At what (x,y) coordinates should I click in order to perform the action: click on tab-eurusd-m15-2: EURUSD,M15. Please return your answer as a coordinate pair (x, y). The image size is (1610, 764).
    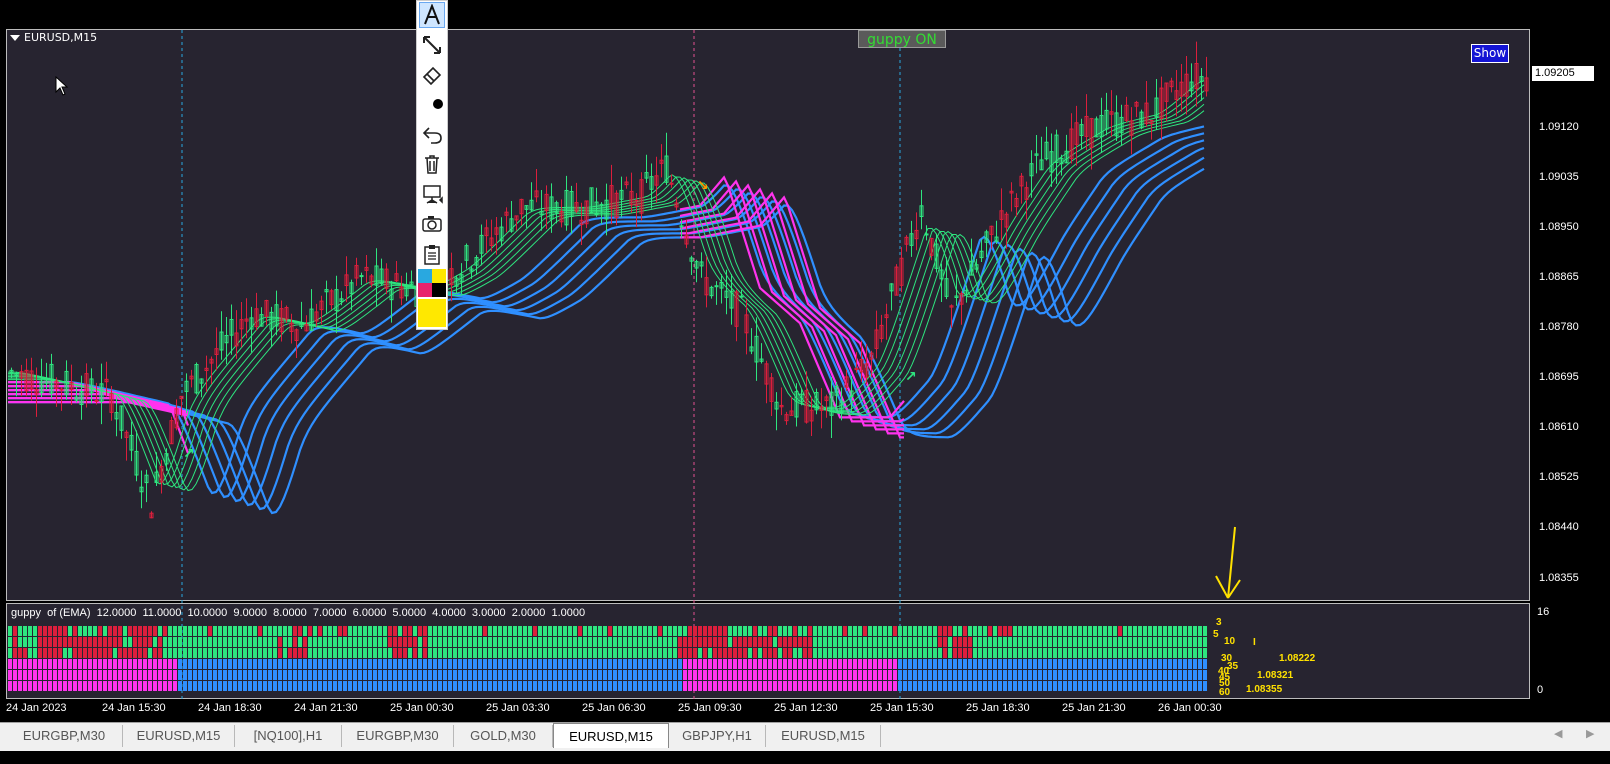
    Looking at the image, I should click on (823, 736).